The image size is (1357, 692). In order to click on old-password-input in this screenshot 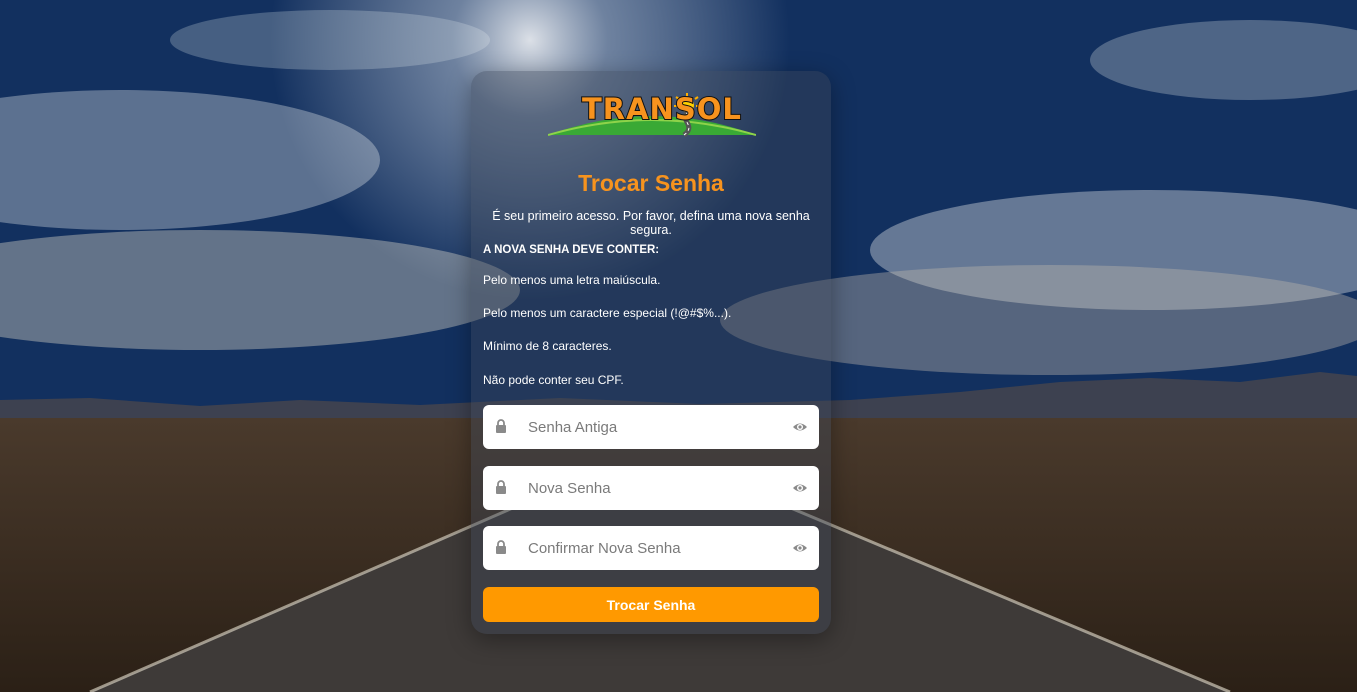, I will do `click(653, 427)`.